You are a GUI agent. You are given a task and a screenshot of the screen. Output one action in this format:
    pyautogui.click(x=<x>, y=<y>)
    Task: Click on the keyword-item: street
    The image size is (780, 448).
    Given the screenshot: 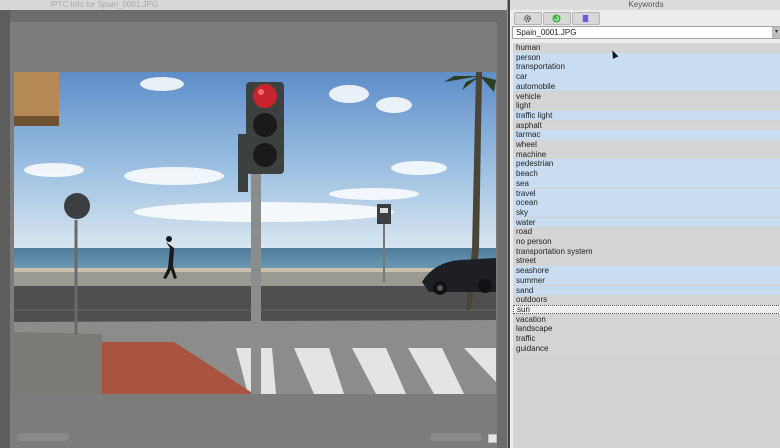 What is the action you would take?
    pyautogui.click(x=646, y=261)
    